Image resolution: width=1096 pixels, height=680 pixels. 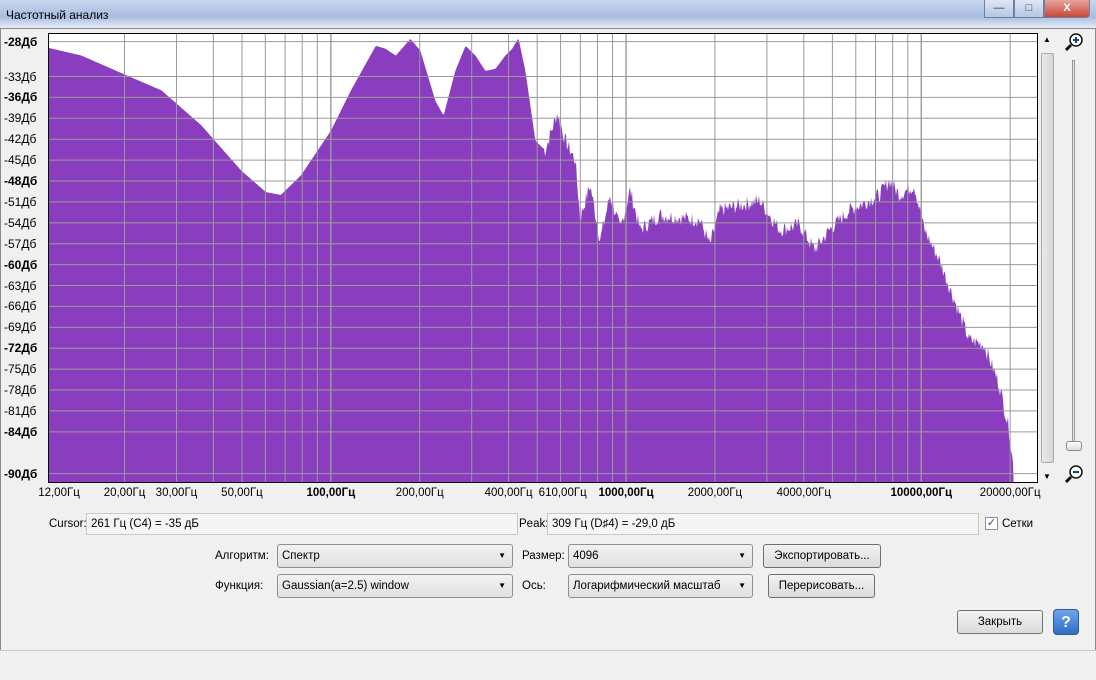 What do you see at coordinates (1074, 446) in the screenshot?
I see `zoom-slider-thumb` at bounding box center [1074, 446].